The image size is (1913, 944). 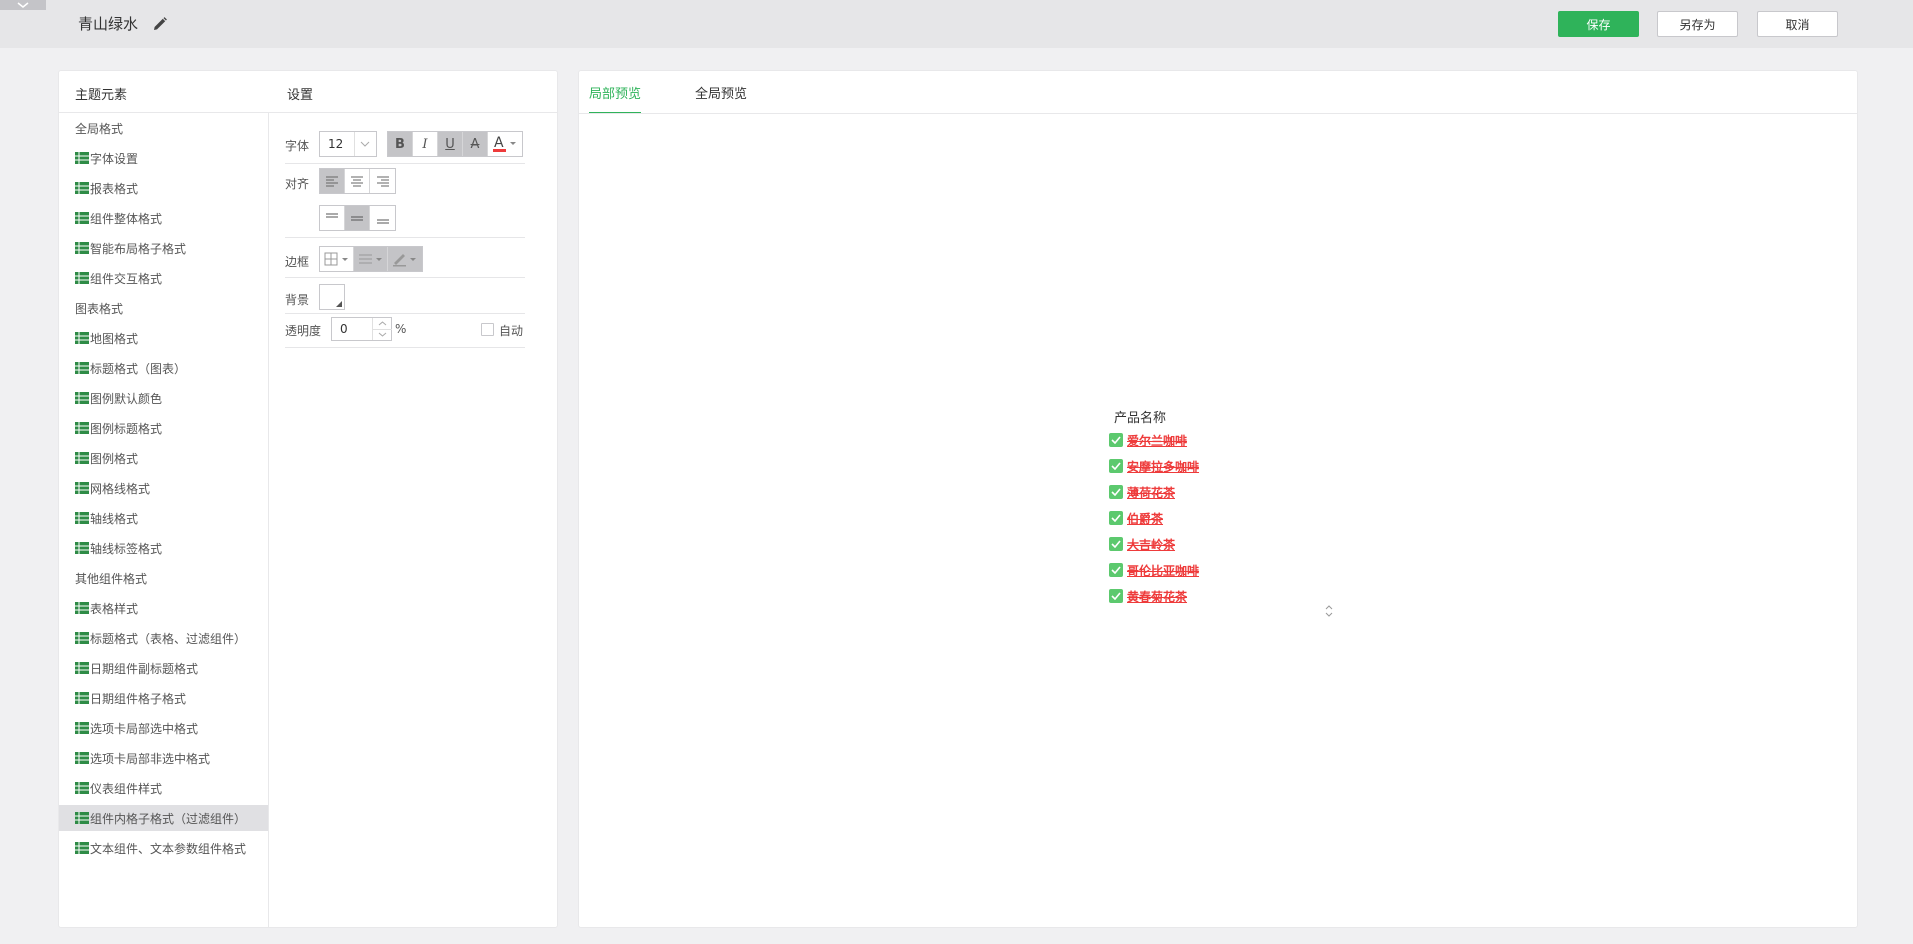 I want to click on tree-item-label: 地图格式, so click(x=114, y=338).